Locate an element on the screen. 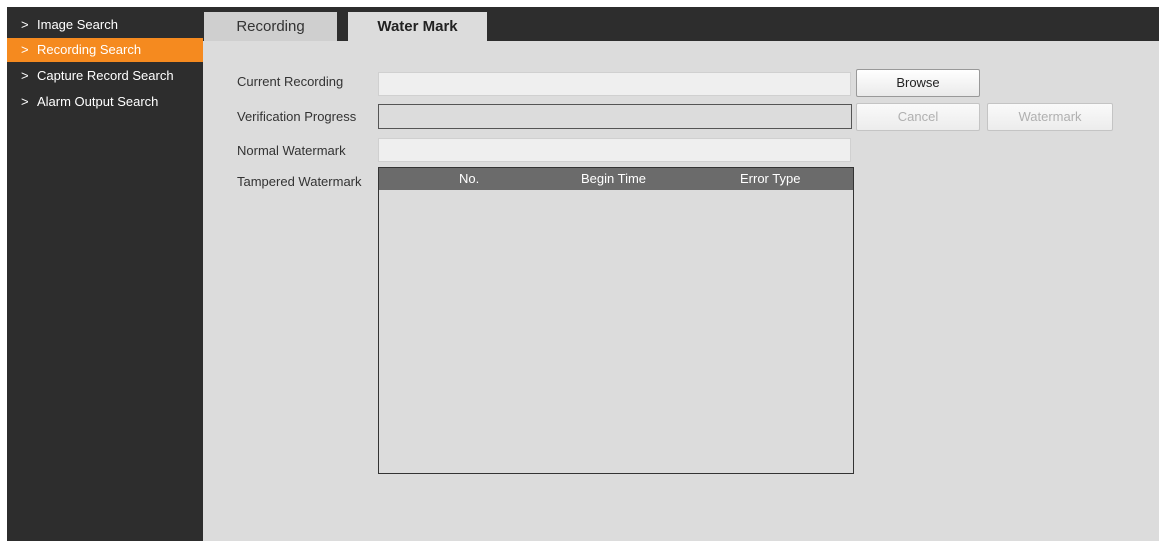 This screenshot has height=541, width=1159. sidebar-item-image-search: > Image Search is located at coordinates (105, 25).